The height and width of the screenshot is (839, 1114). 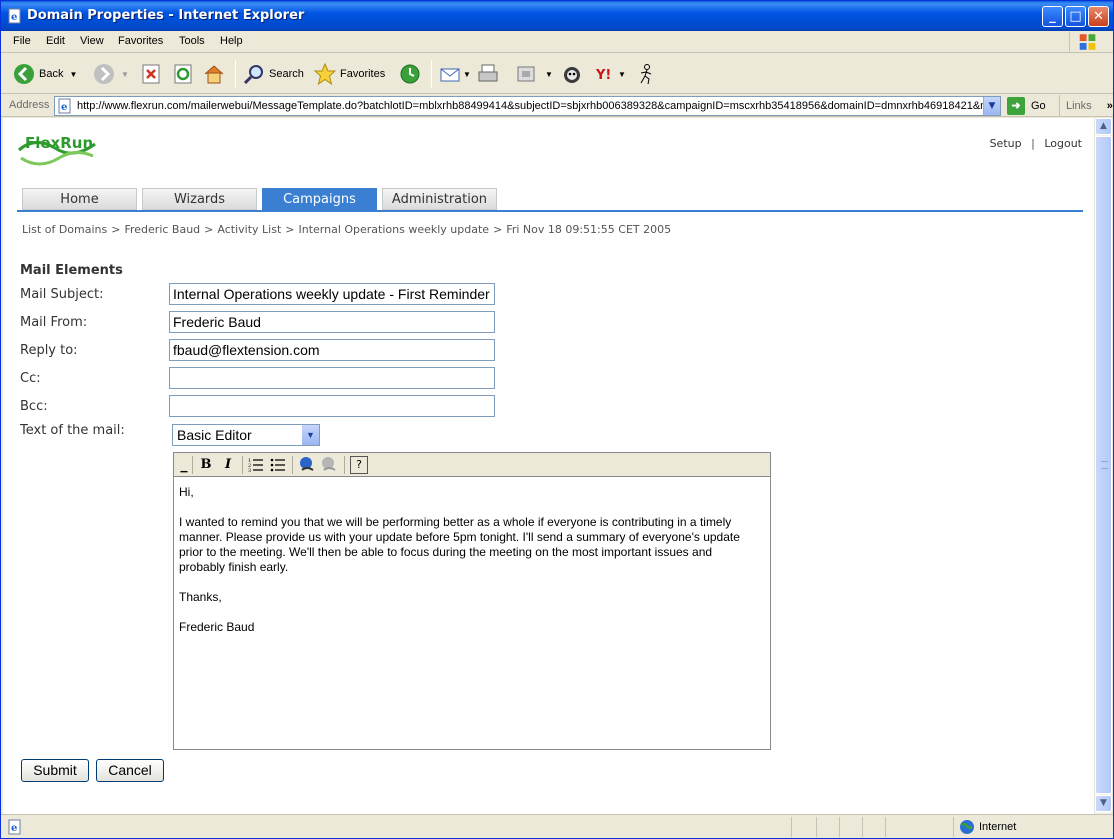 What do you see at coordinates (1063, 143) in the screenshot?
I see `logout-link: Logout` at bounding box center [1063, 143].